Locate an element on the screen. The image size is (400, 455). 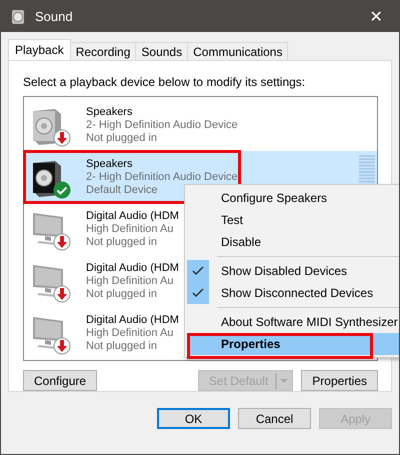
device-status: Default Device is located at coordinates (122, 190).